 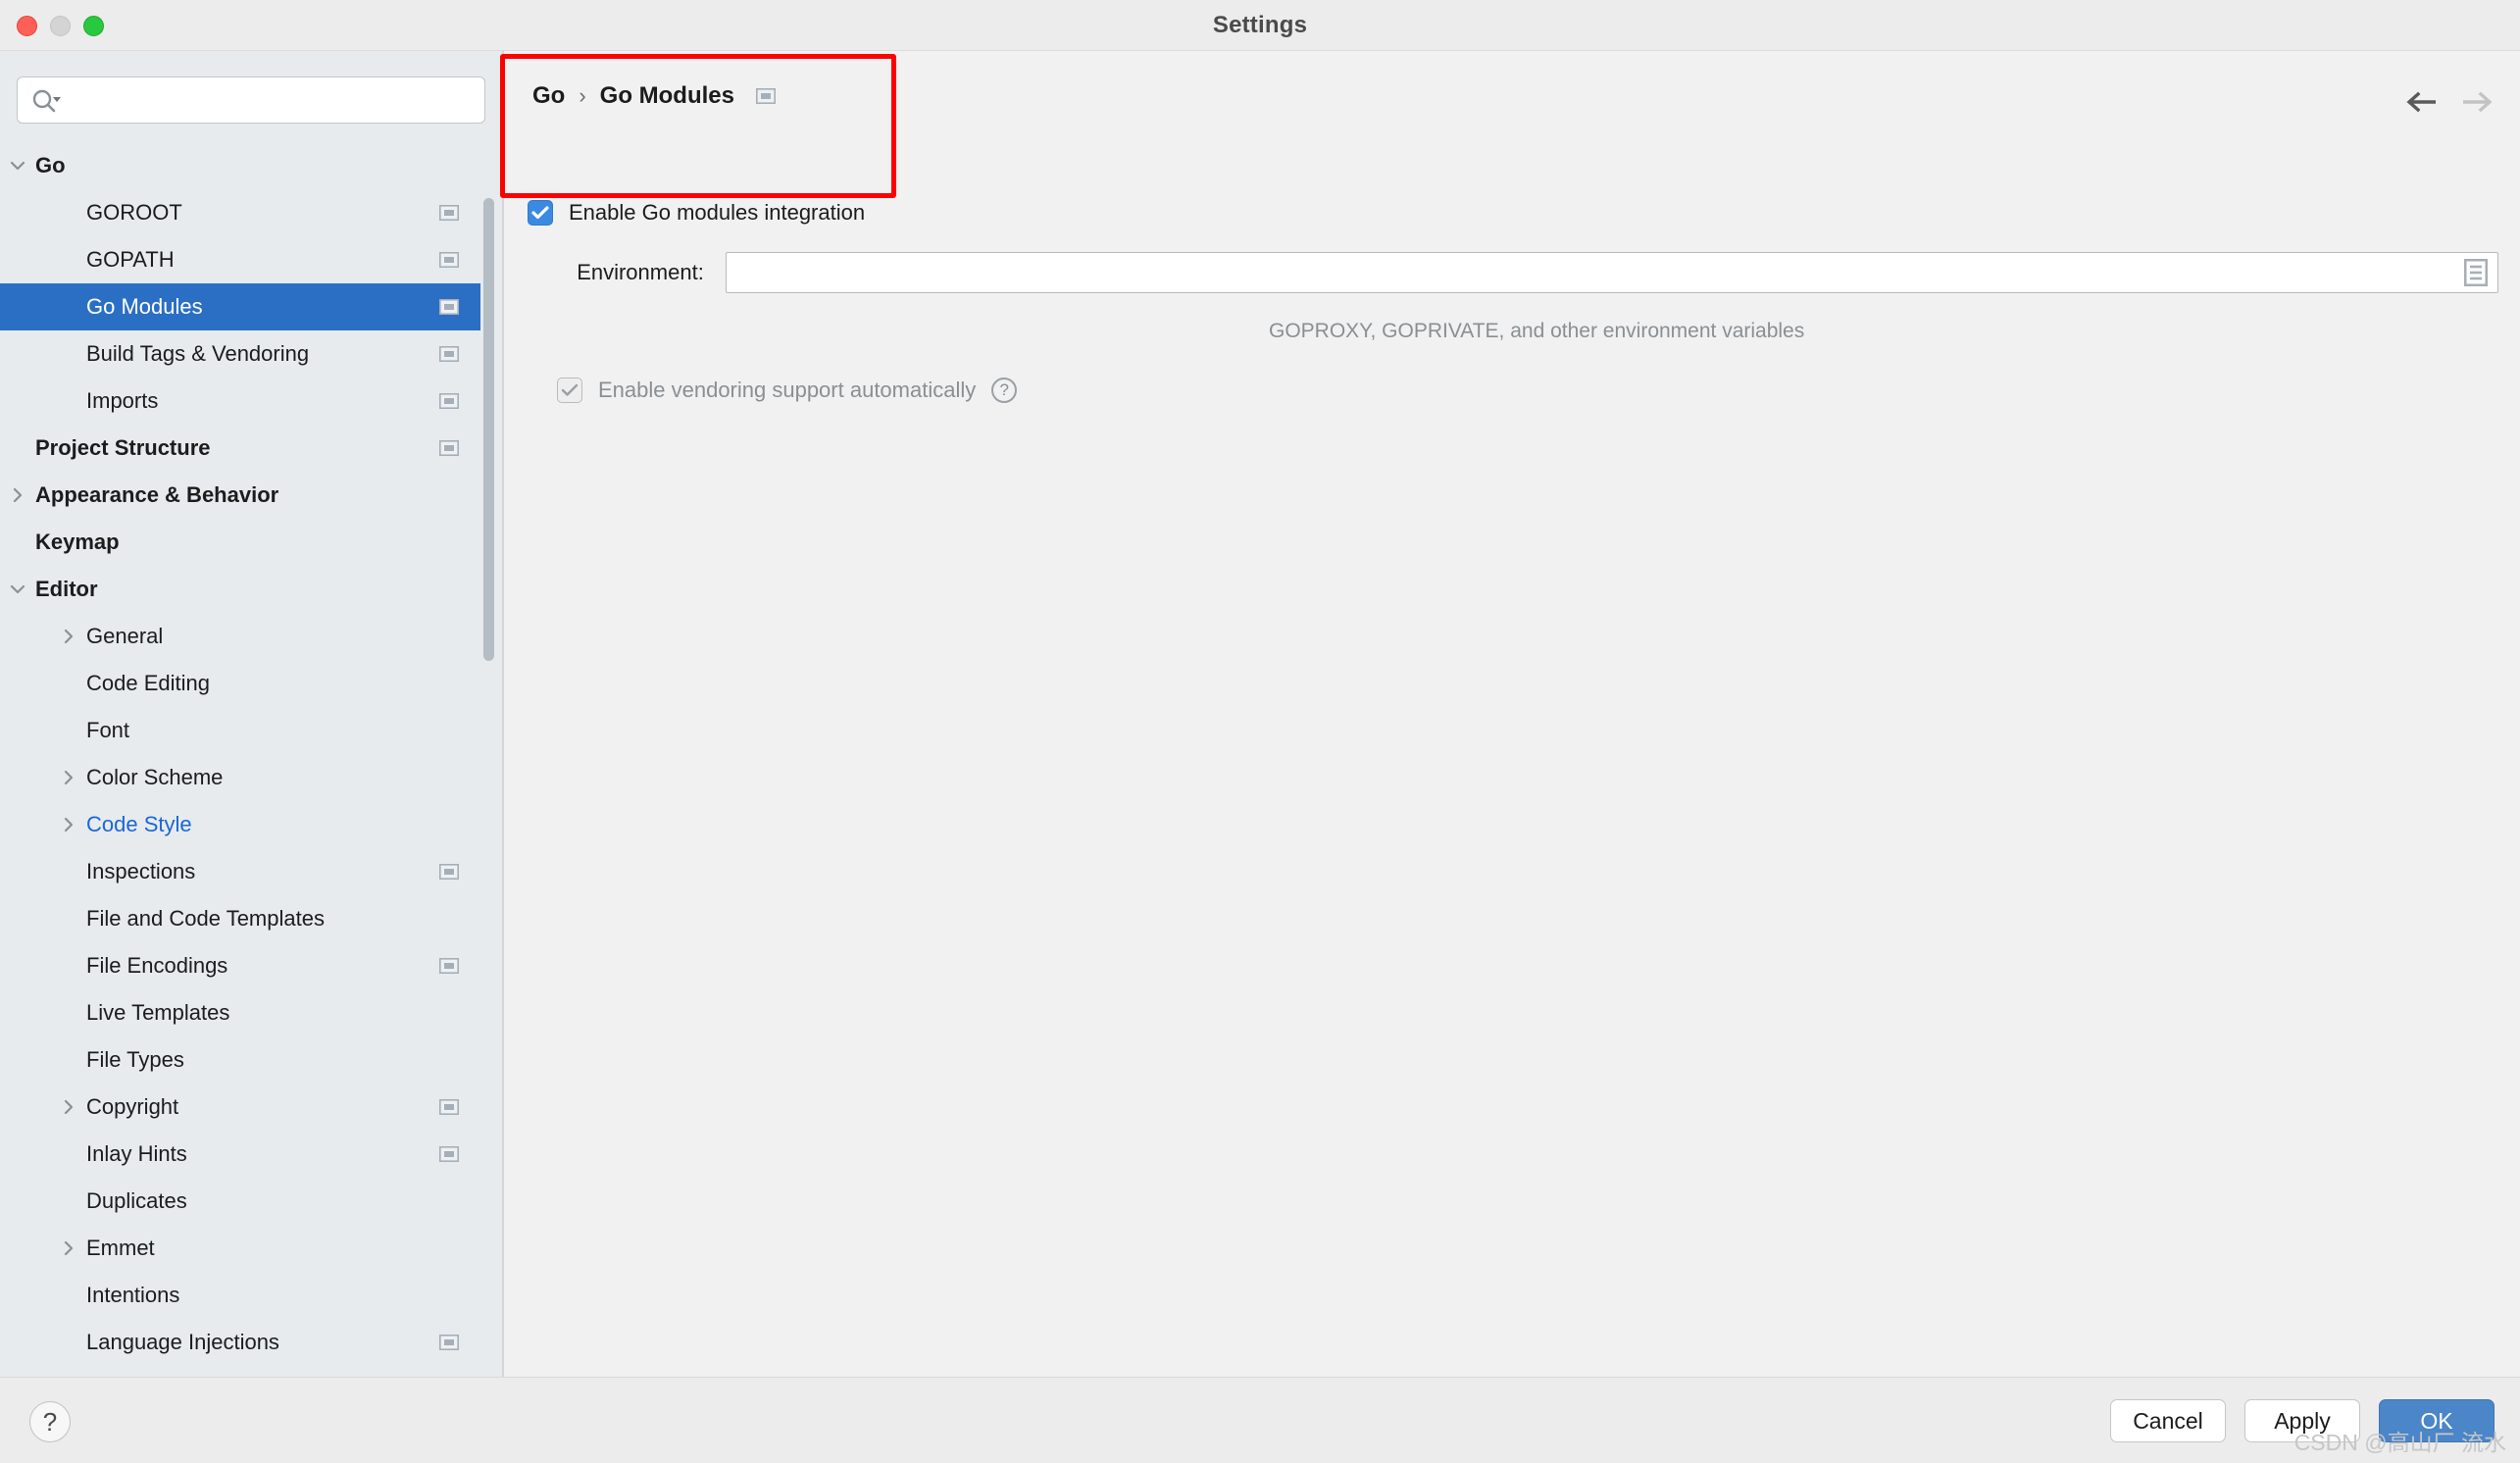 What do you see at coordinates (135, 1060) in the screenshot?
I see `sidebar-item-label: File Types` at bounding box center [135, 1060].